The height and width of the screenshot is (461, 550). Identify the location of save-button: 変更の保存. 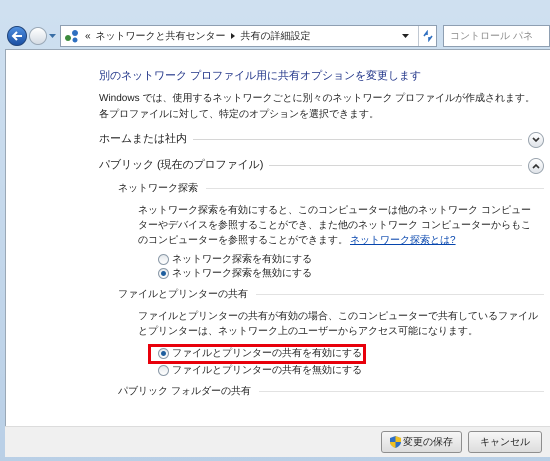
(421, 442).